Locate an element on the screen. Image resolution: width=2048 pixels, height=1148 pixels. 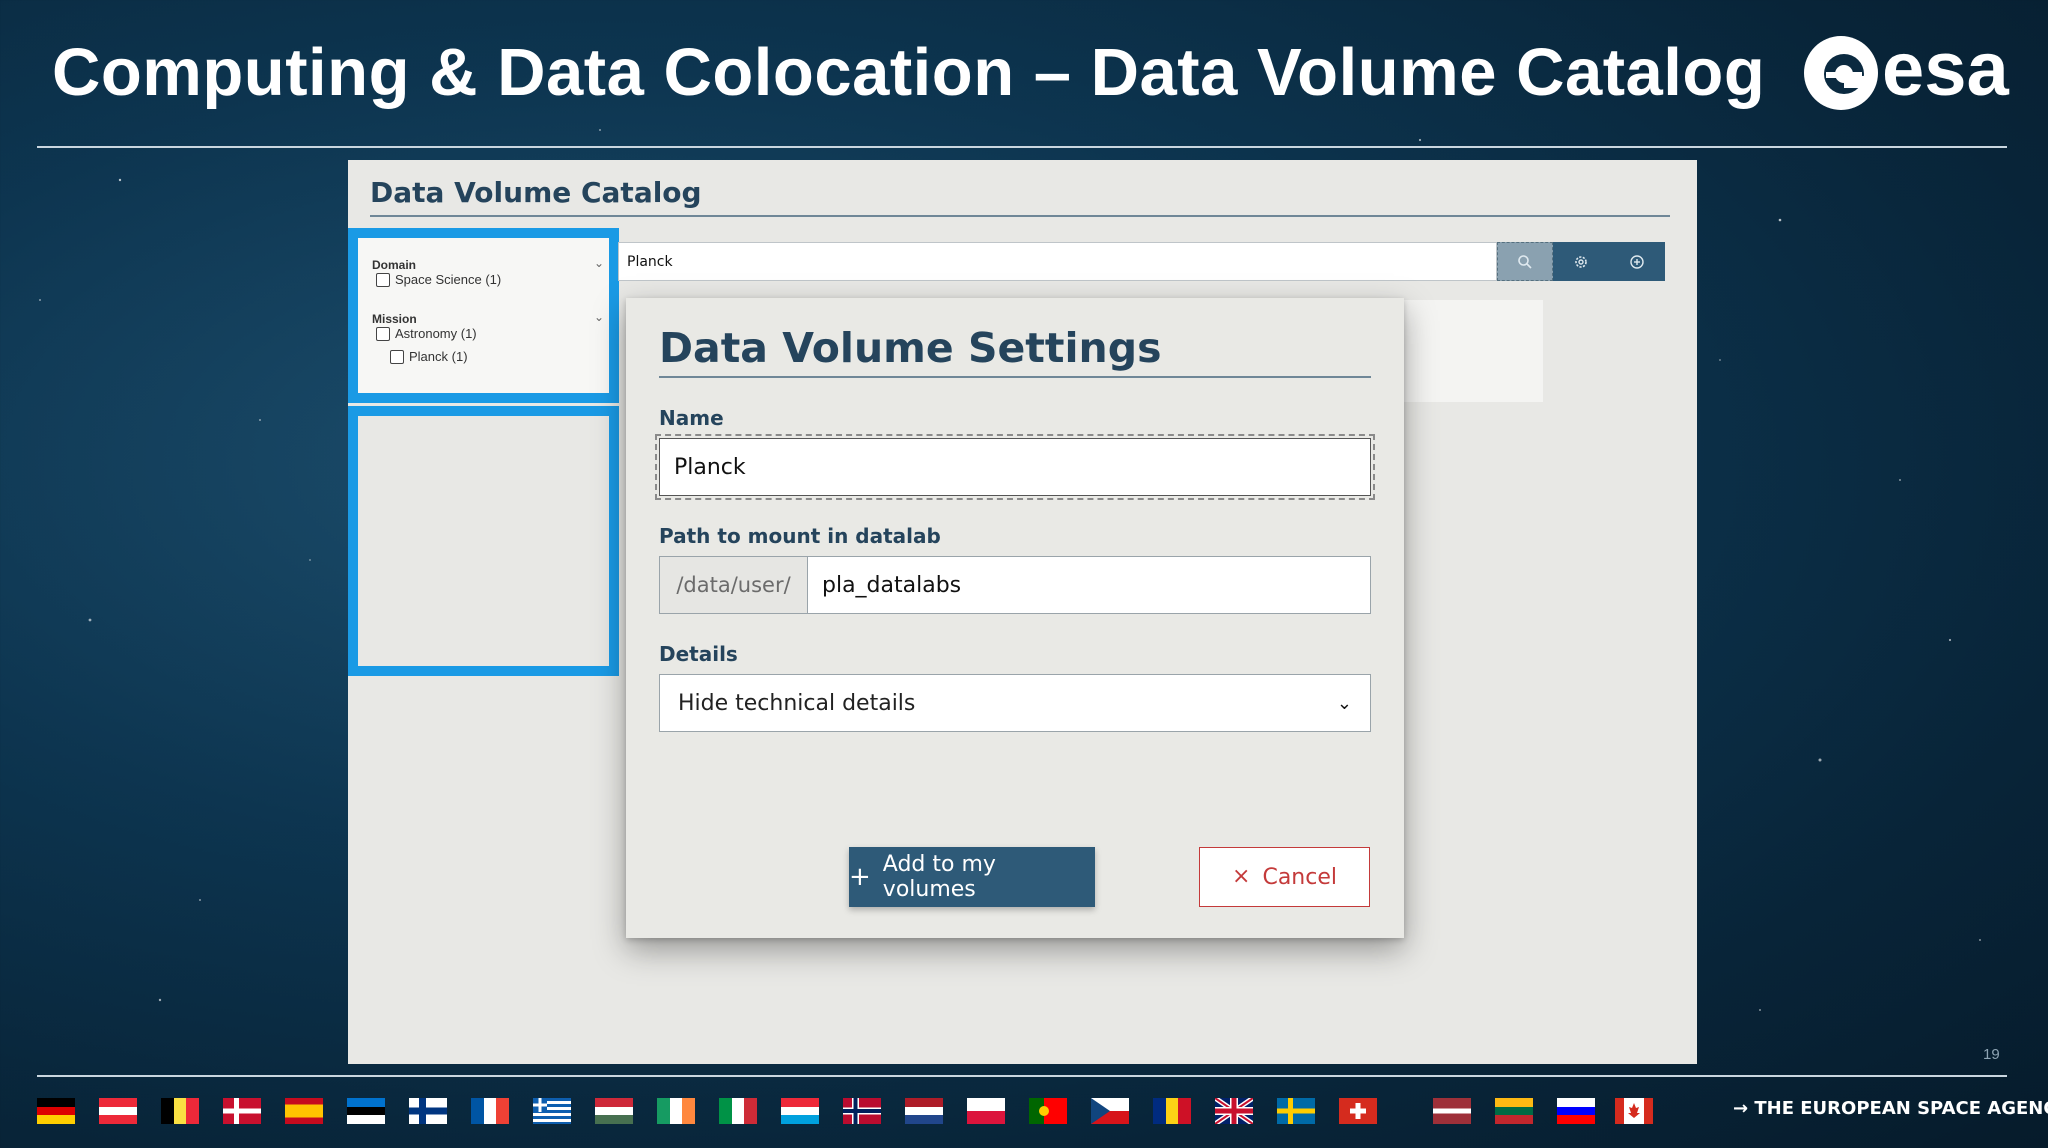
add-to-volumes-button: + Add to my volumes is located at coordinates (972, 877).